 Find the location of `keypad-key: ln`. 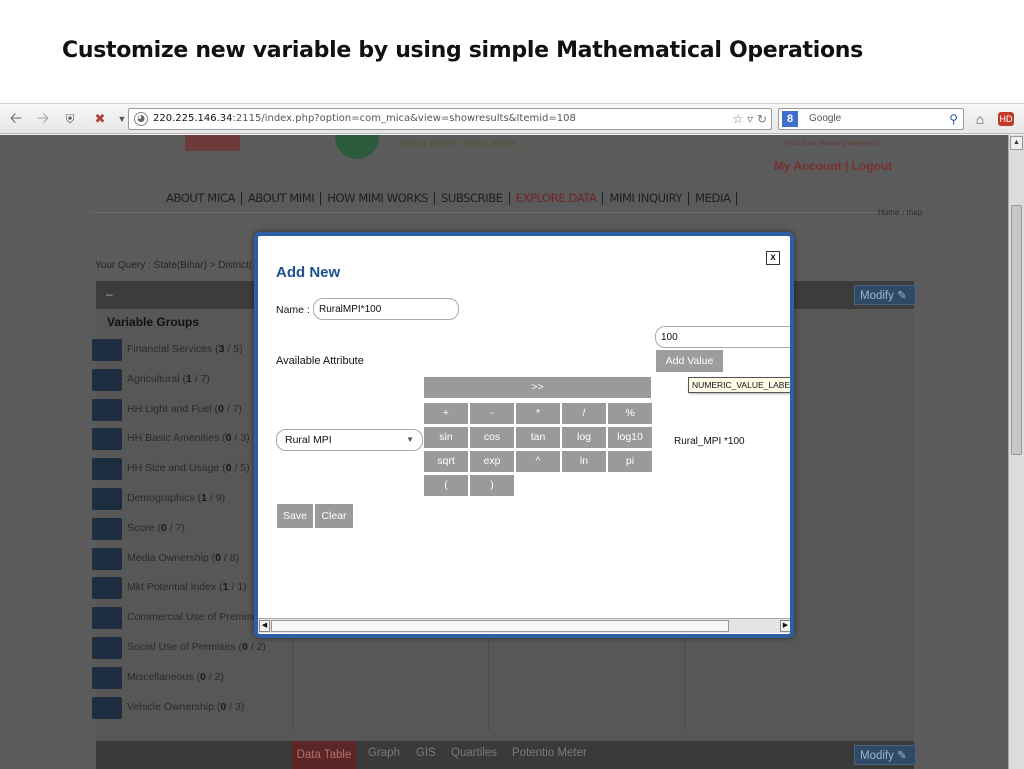

keypad-key: ln is located at coordinates (584, 461).